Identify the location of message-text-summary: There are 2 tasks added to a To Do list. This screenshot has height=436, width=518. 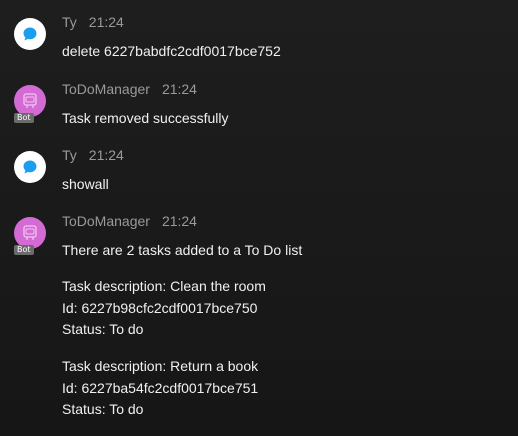
(182, 250).